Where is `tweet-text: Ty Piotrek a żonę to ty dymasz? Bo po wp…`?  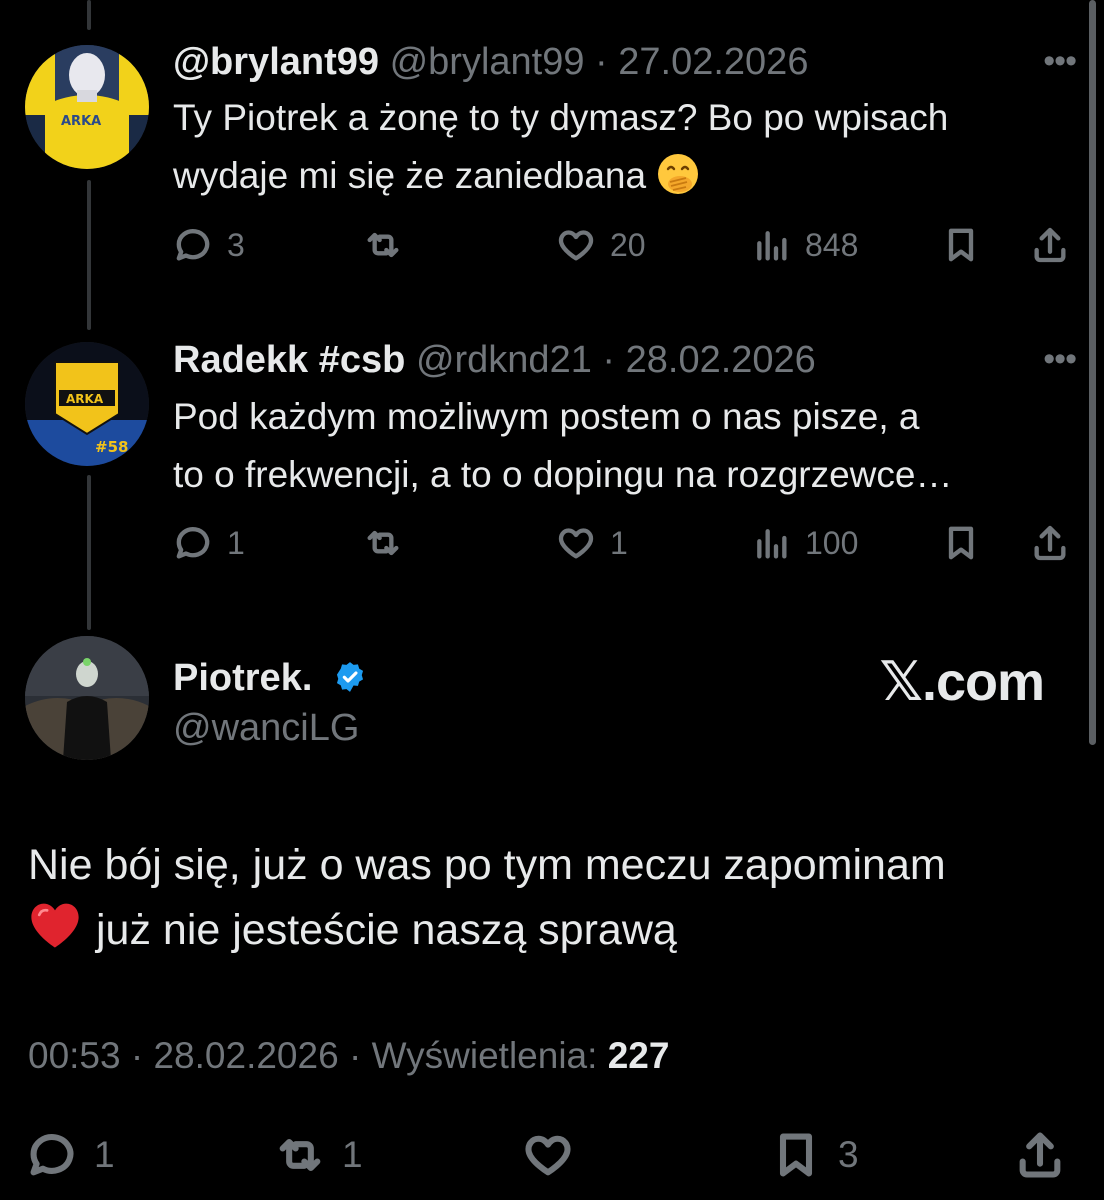
tweet-text: Ty Piotrek a żonę to ty dymasz? Bo po wp… is located at coordinates (623, 151).